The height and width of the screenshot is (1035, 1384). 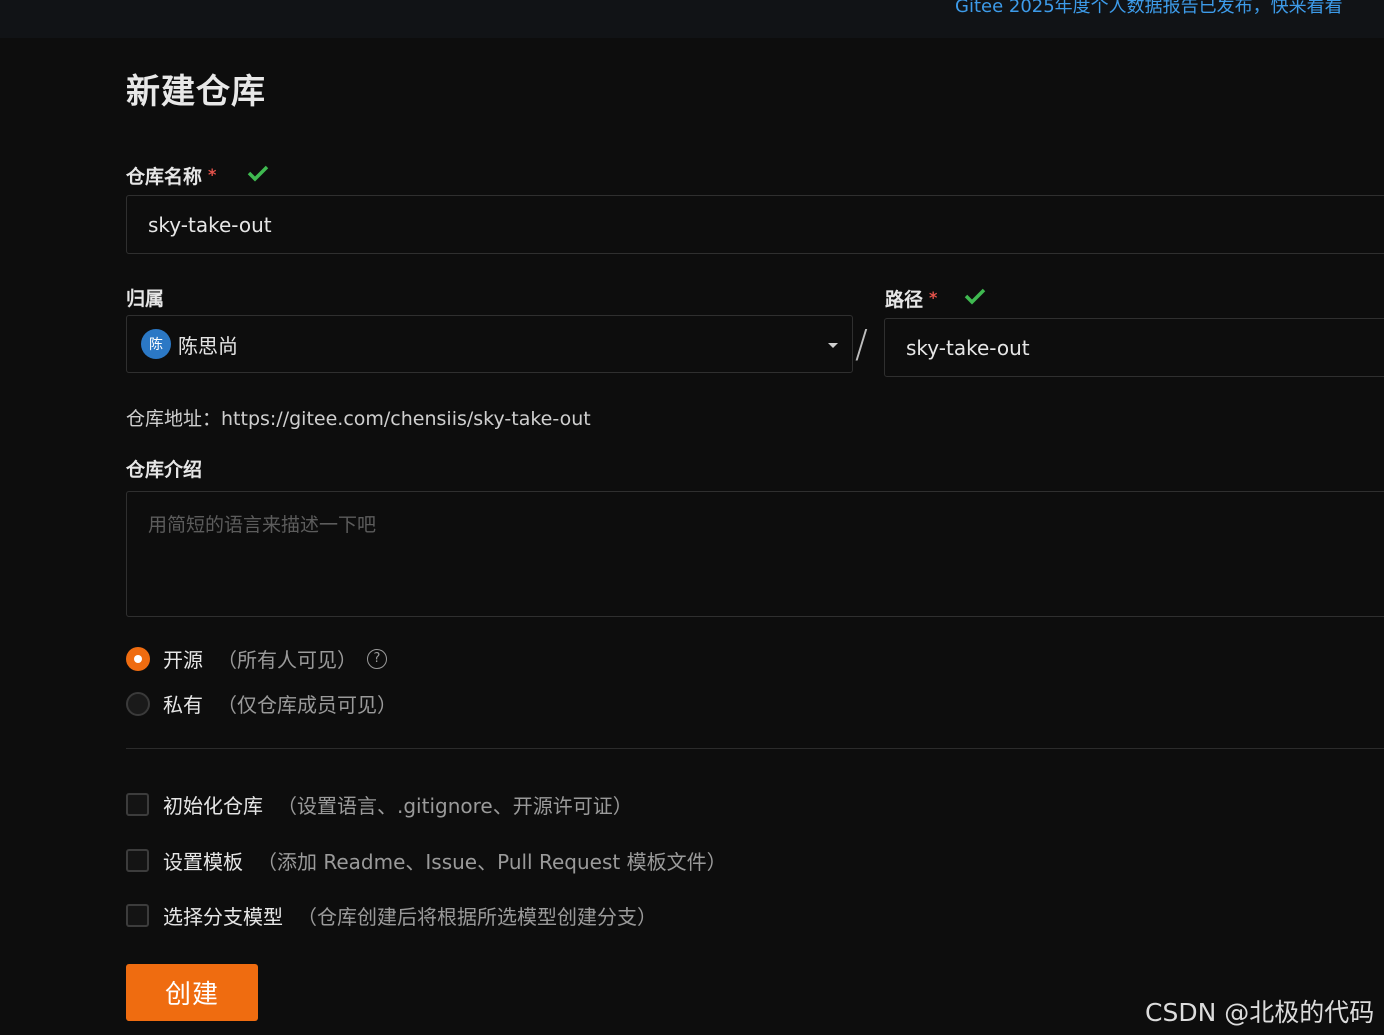 What do you see at coordinates (755, 748) in the screenshot?
I see `divider` at bounding box center [755, 748].